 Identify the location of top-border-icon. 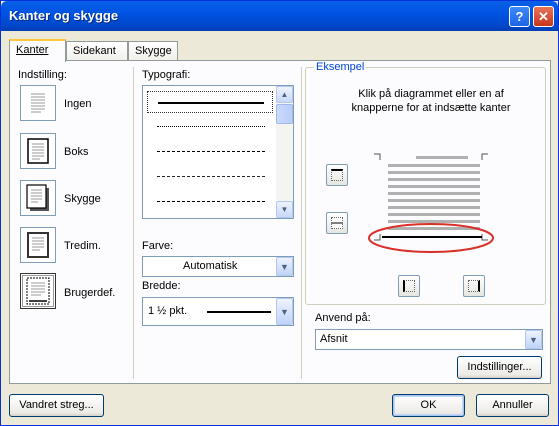
(337, 175).